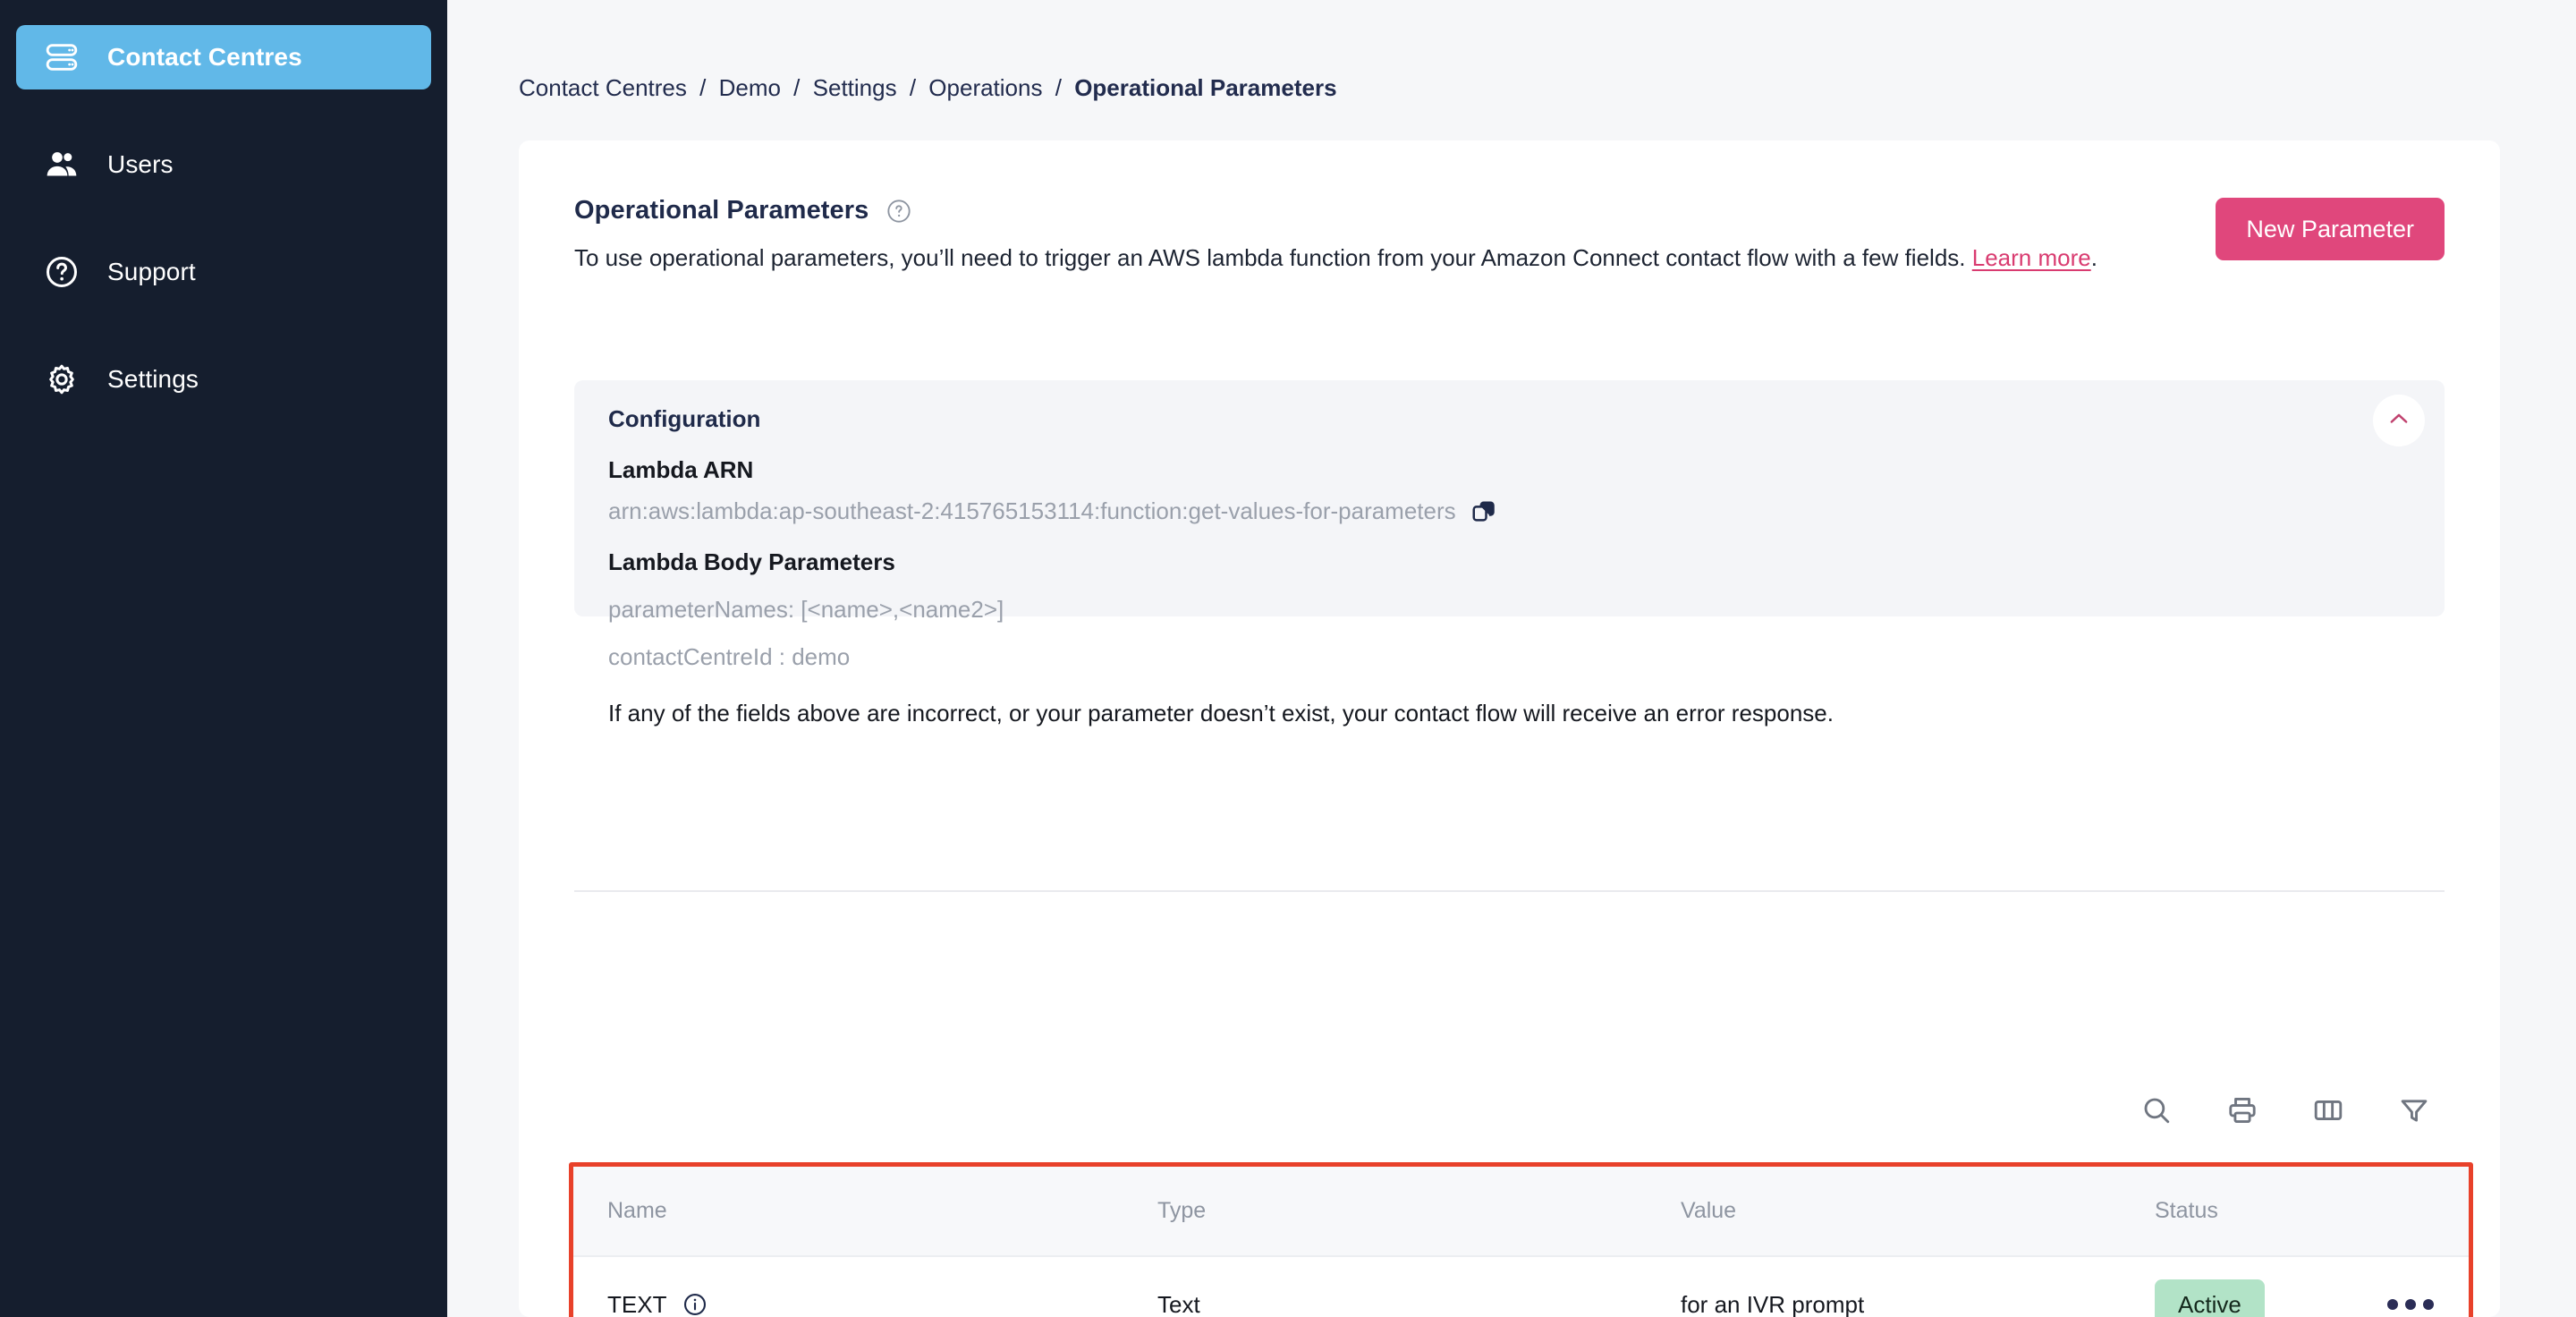 Image resolution: width=2576 pixels, height=1317 pixels. Describe the element at coordinates (2093, 257) in the screenshot. I see `description-text-after: .` at that location.